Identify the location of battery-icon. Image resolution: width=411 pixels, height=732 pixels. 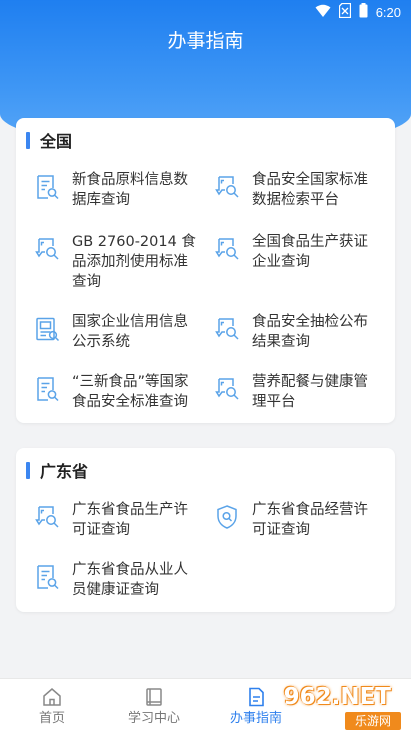
(363, 12).